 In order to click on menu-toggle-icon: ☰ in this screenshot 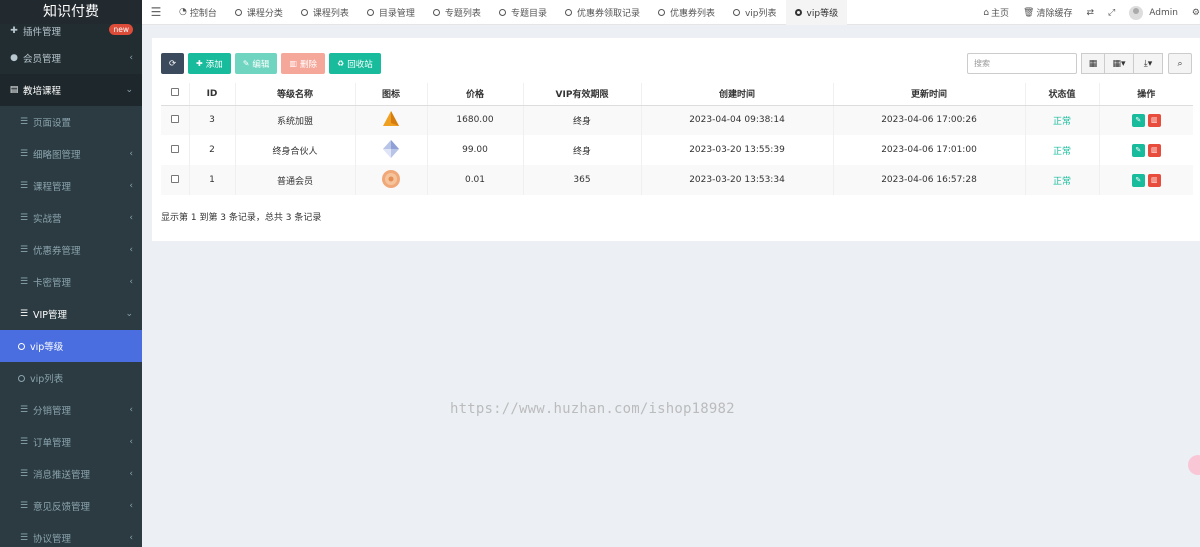, I will do `click(156, 12)`.